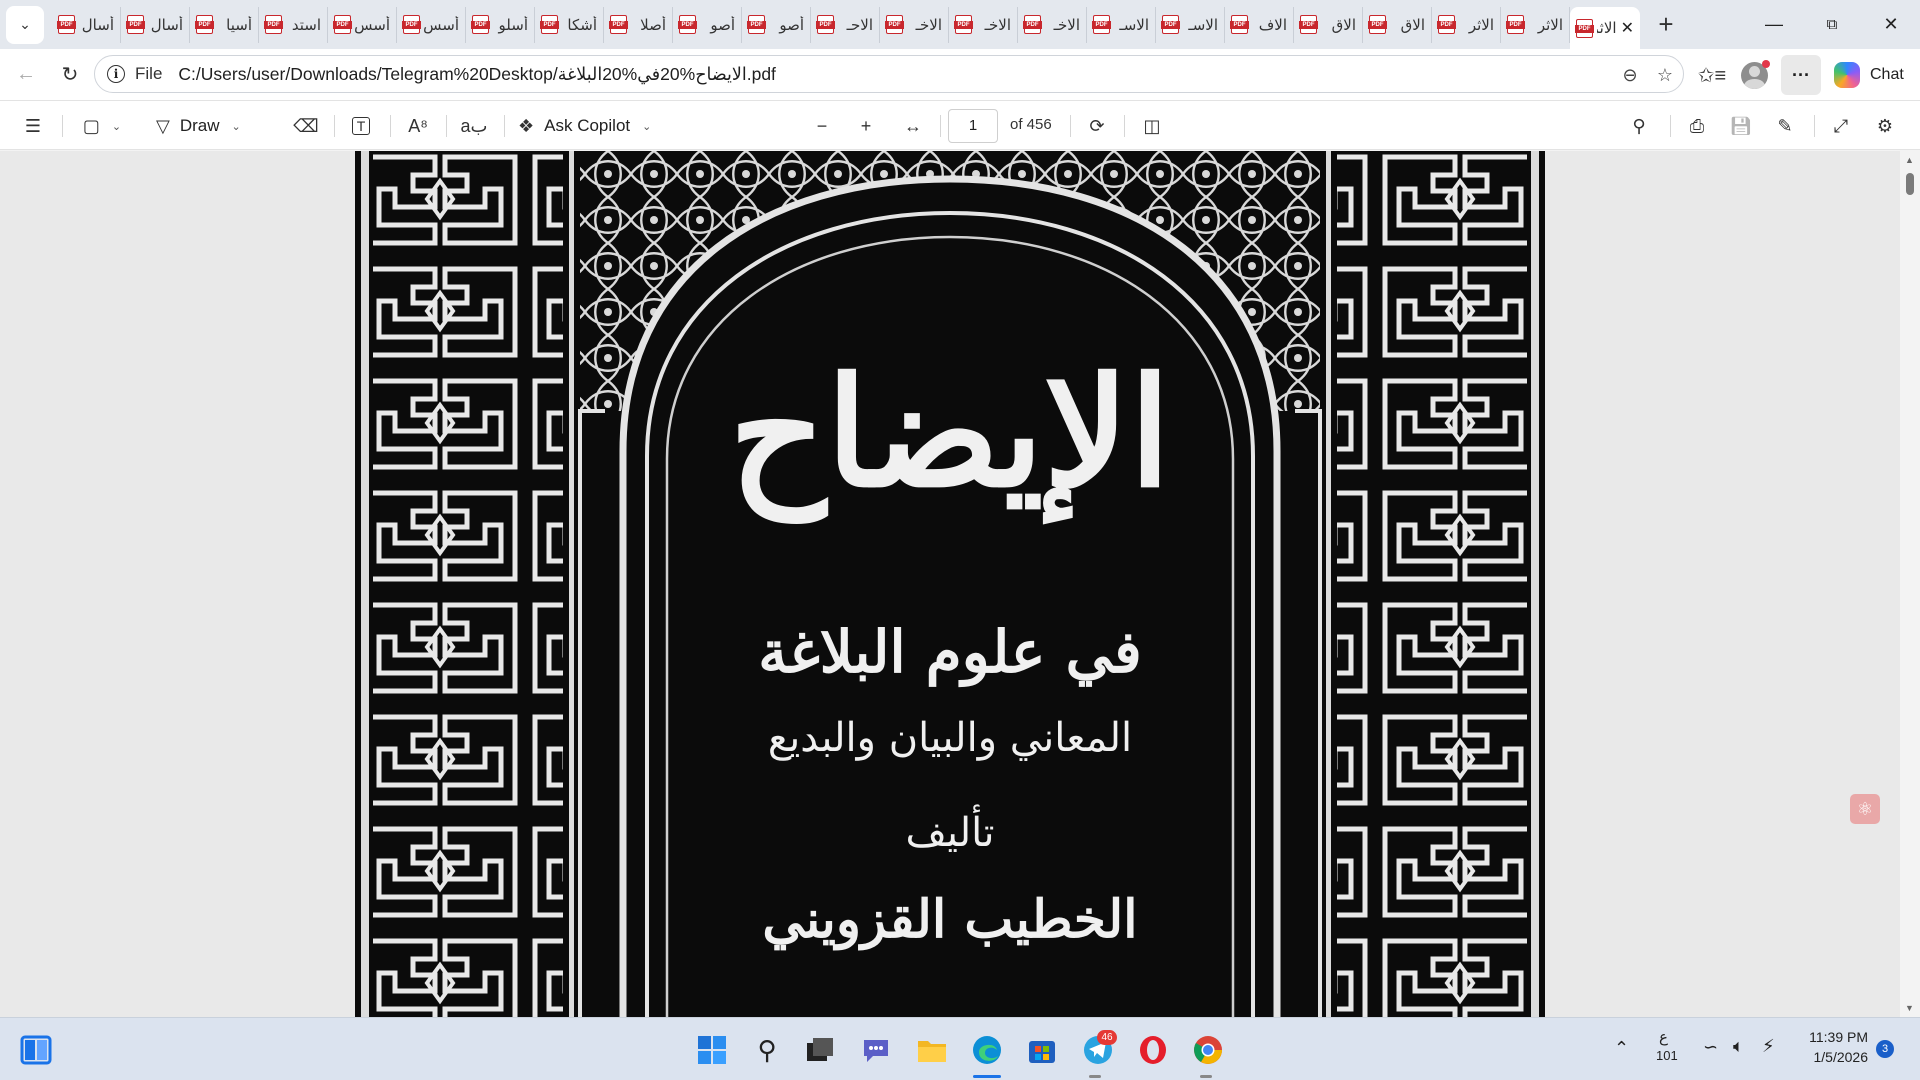 The width and height of the screenshot is (1920, 1080). What do you see at coordinates (987, 1050) in the screenshot?
I see `edge-button` at bounding box center [987, 1050].